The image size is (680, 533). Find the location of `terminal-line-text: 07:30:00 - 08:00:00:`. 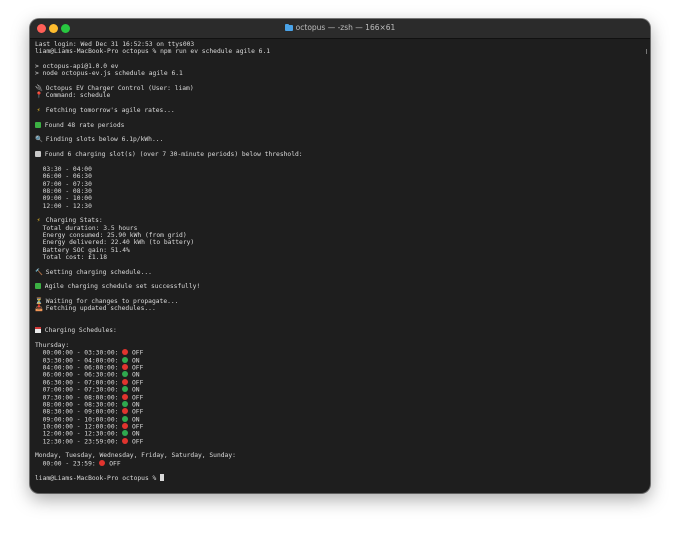

terminal-line-text: 07:30:00 - 08:00:00: is located at coordinates (79, 397).